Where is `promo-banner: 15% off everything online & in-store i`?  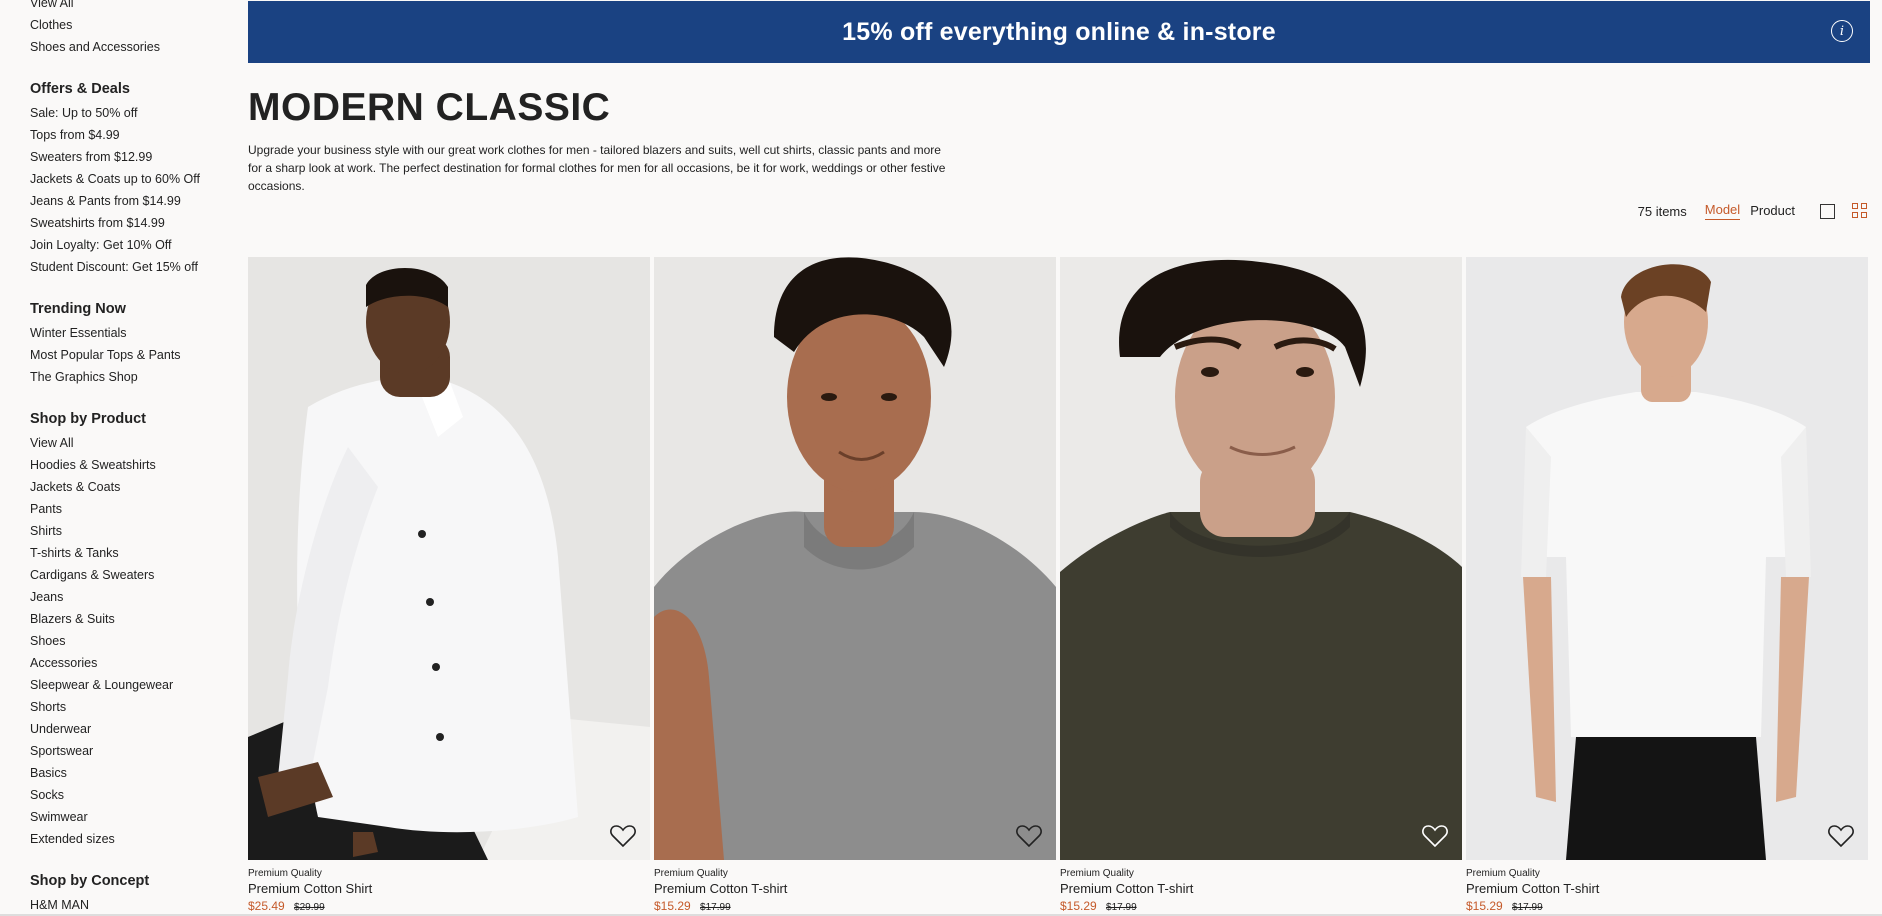
promo-banner: 15% off everything online & in-store i is located at coordinates (1059, 32).